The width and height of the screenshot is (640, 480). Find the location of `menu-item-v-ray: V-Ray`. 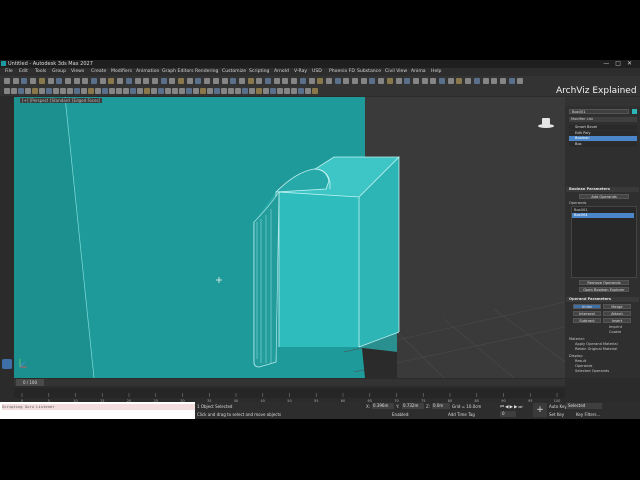

menu-item-v-ray: V-Ray is located at coordinates (300, 72).